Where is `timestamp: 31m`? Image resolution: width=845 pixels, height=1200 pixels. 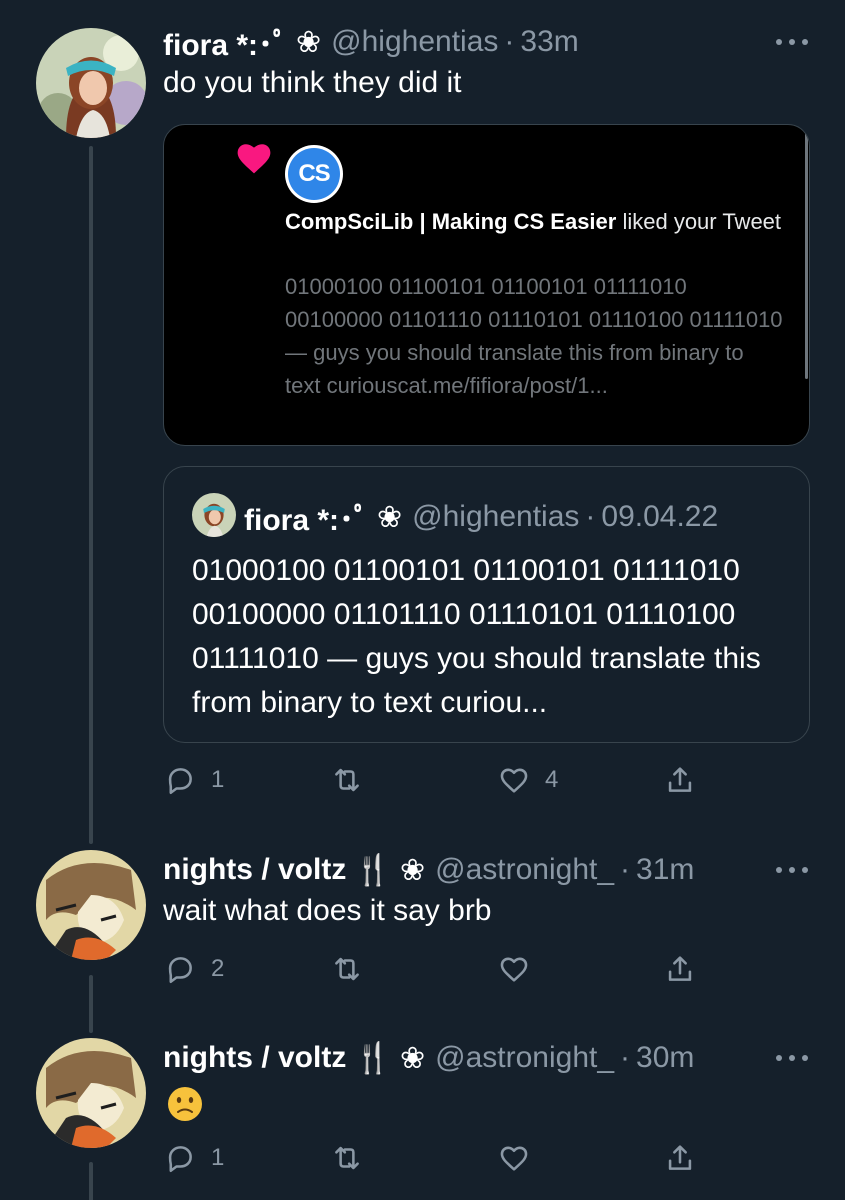
timestamp: 31m is located at coordinates (665, 870).